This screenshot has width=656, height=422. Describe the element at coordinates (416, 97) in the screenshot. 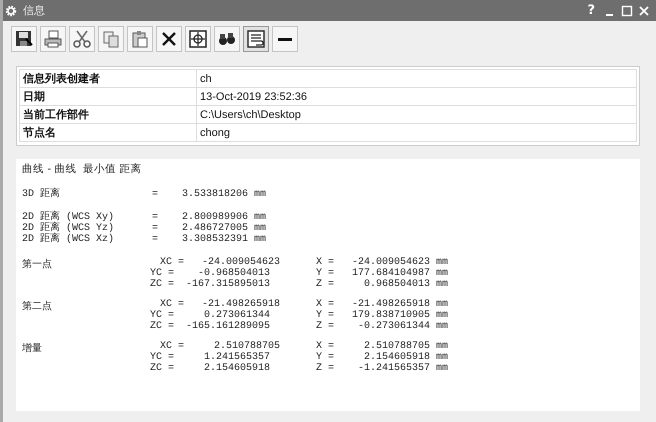

I see `info-value: 13-Oct-2019 23:52:36` at that location.